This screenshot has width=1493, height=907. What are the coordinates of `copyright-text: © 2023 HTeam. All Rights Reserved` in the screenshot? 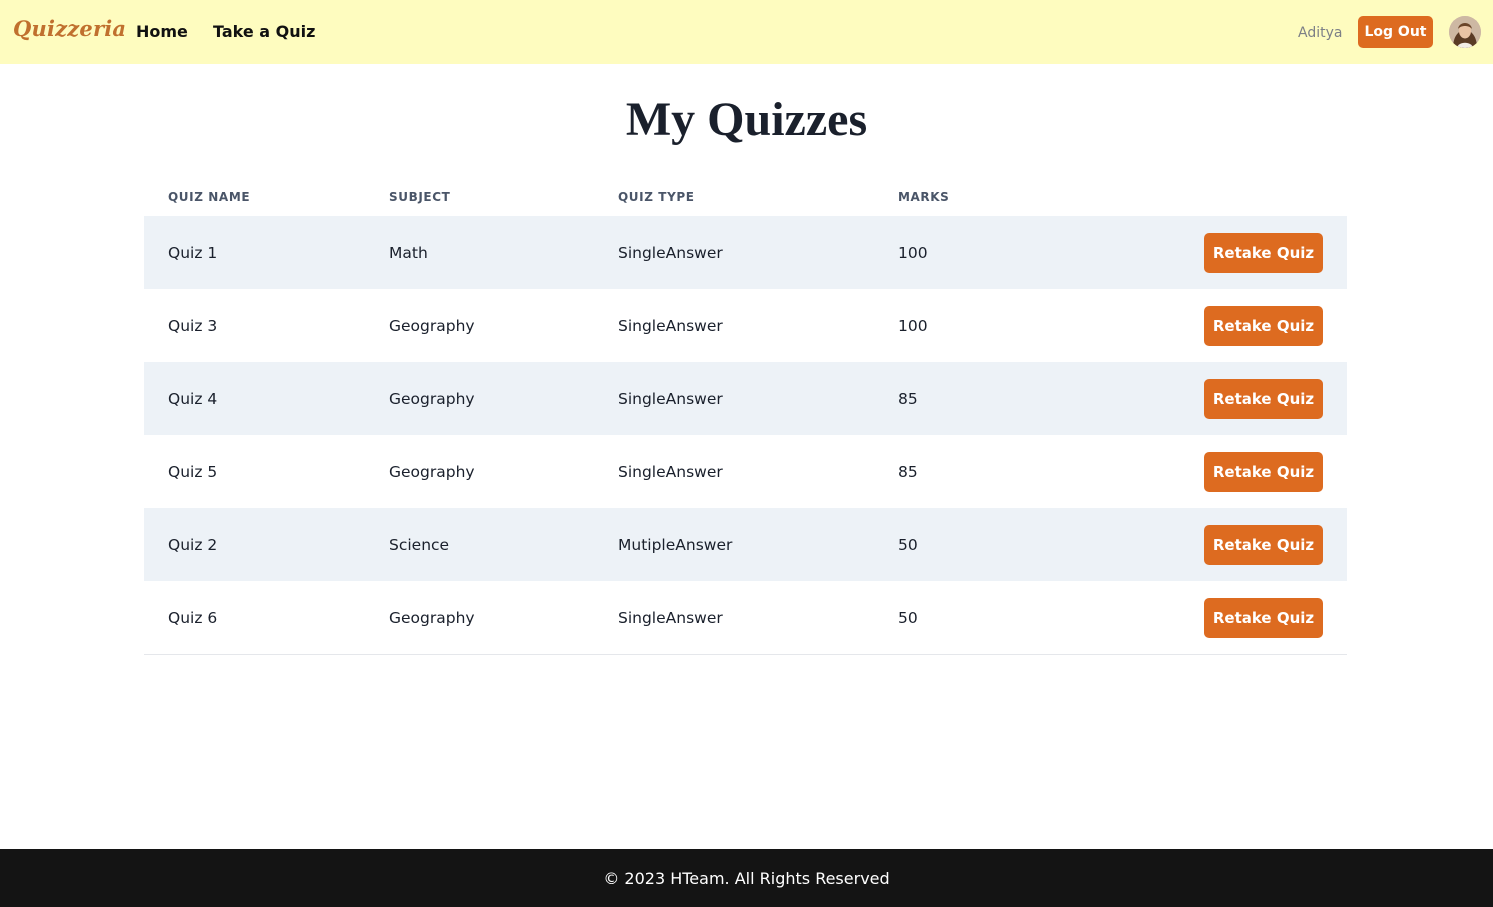 It's located at (746, 878).